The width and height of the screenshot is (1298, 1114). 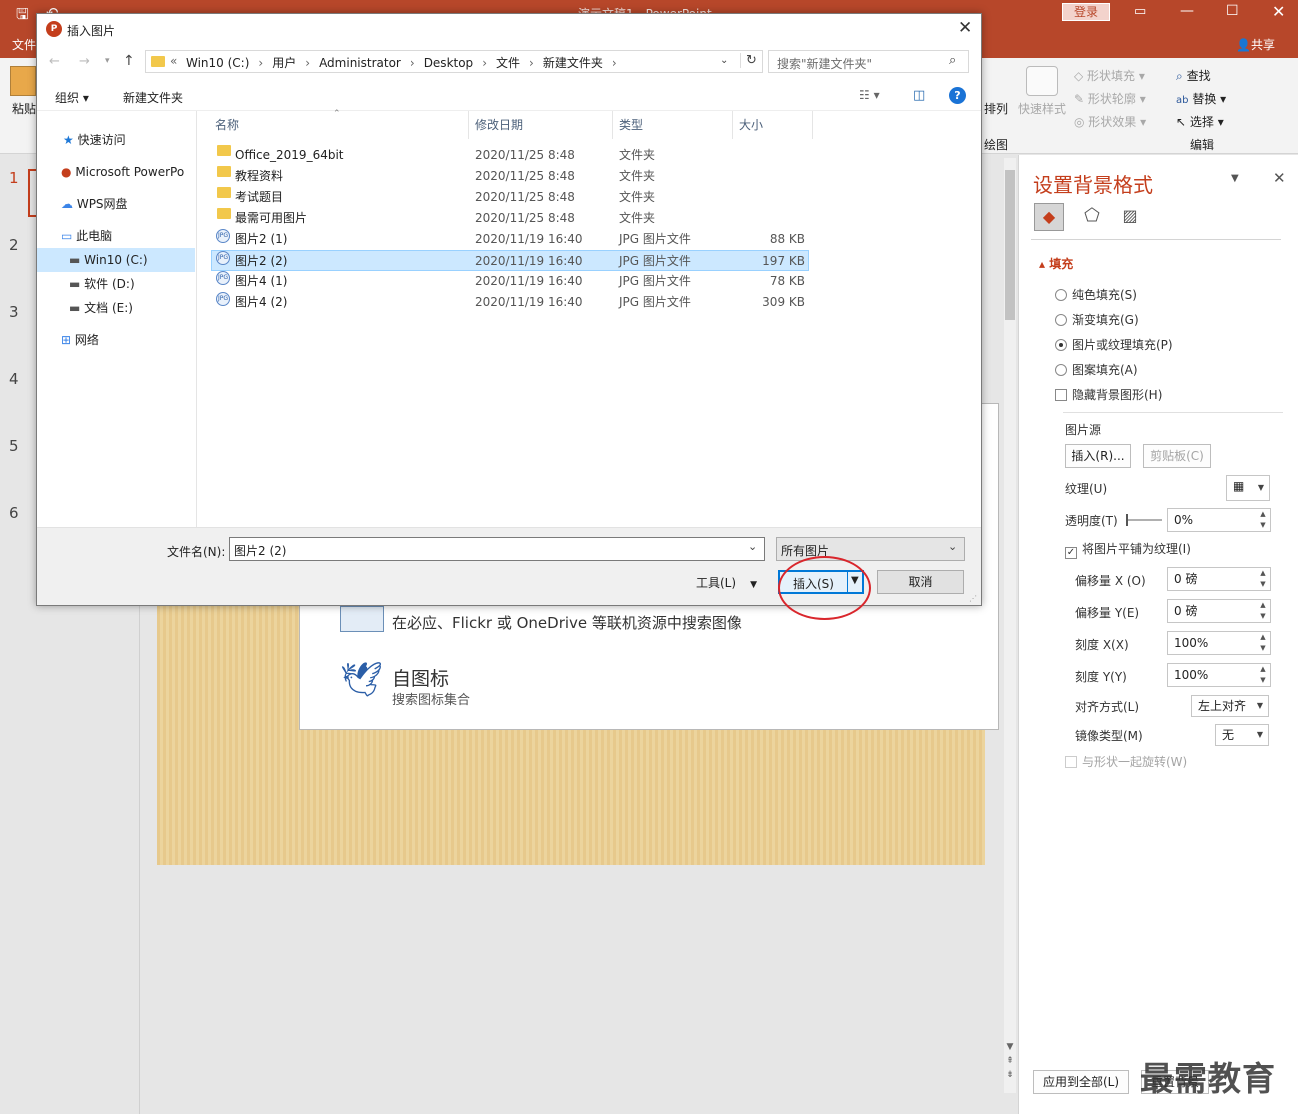 What do you see at coordinates (774, 125) in the screenshot?
I see `column-size: 大小` at bounding box center [774, 125].